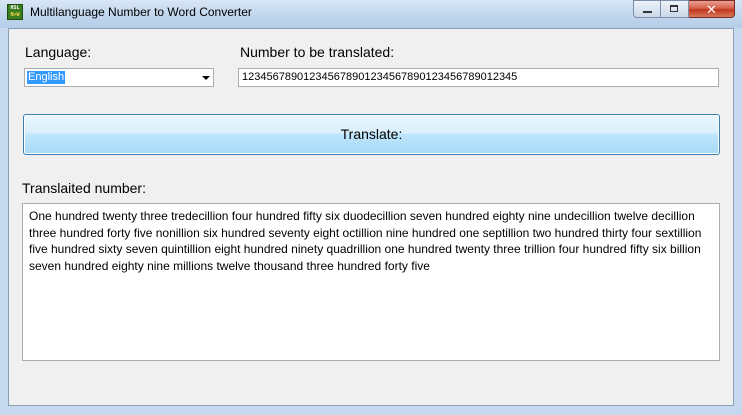  Describe the element at coordinates (58, 52) in the screenshot. I see `language-label: Language:` at that location.